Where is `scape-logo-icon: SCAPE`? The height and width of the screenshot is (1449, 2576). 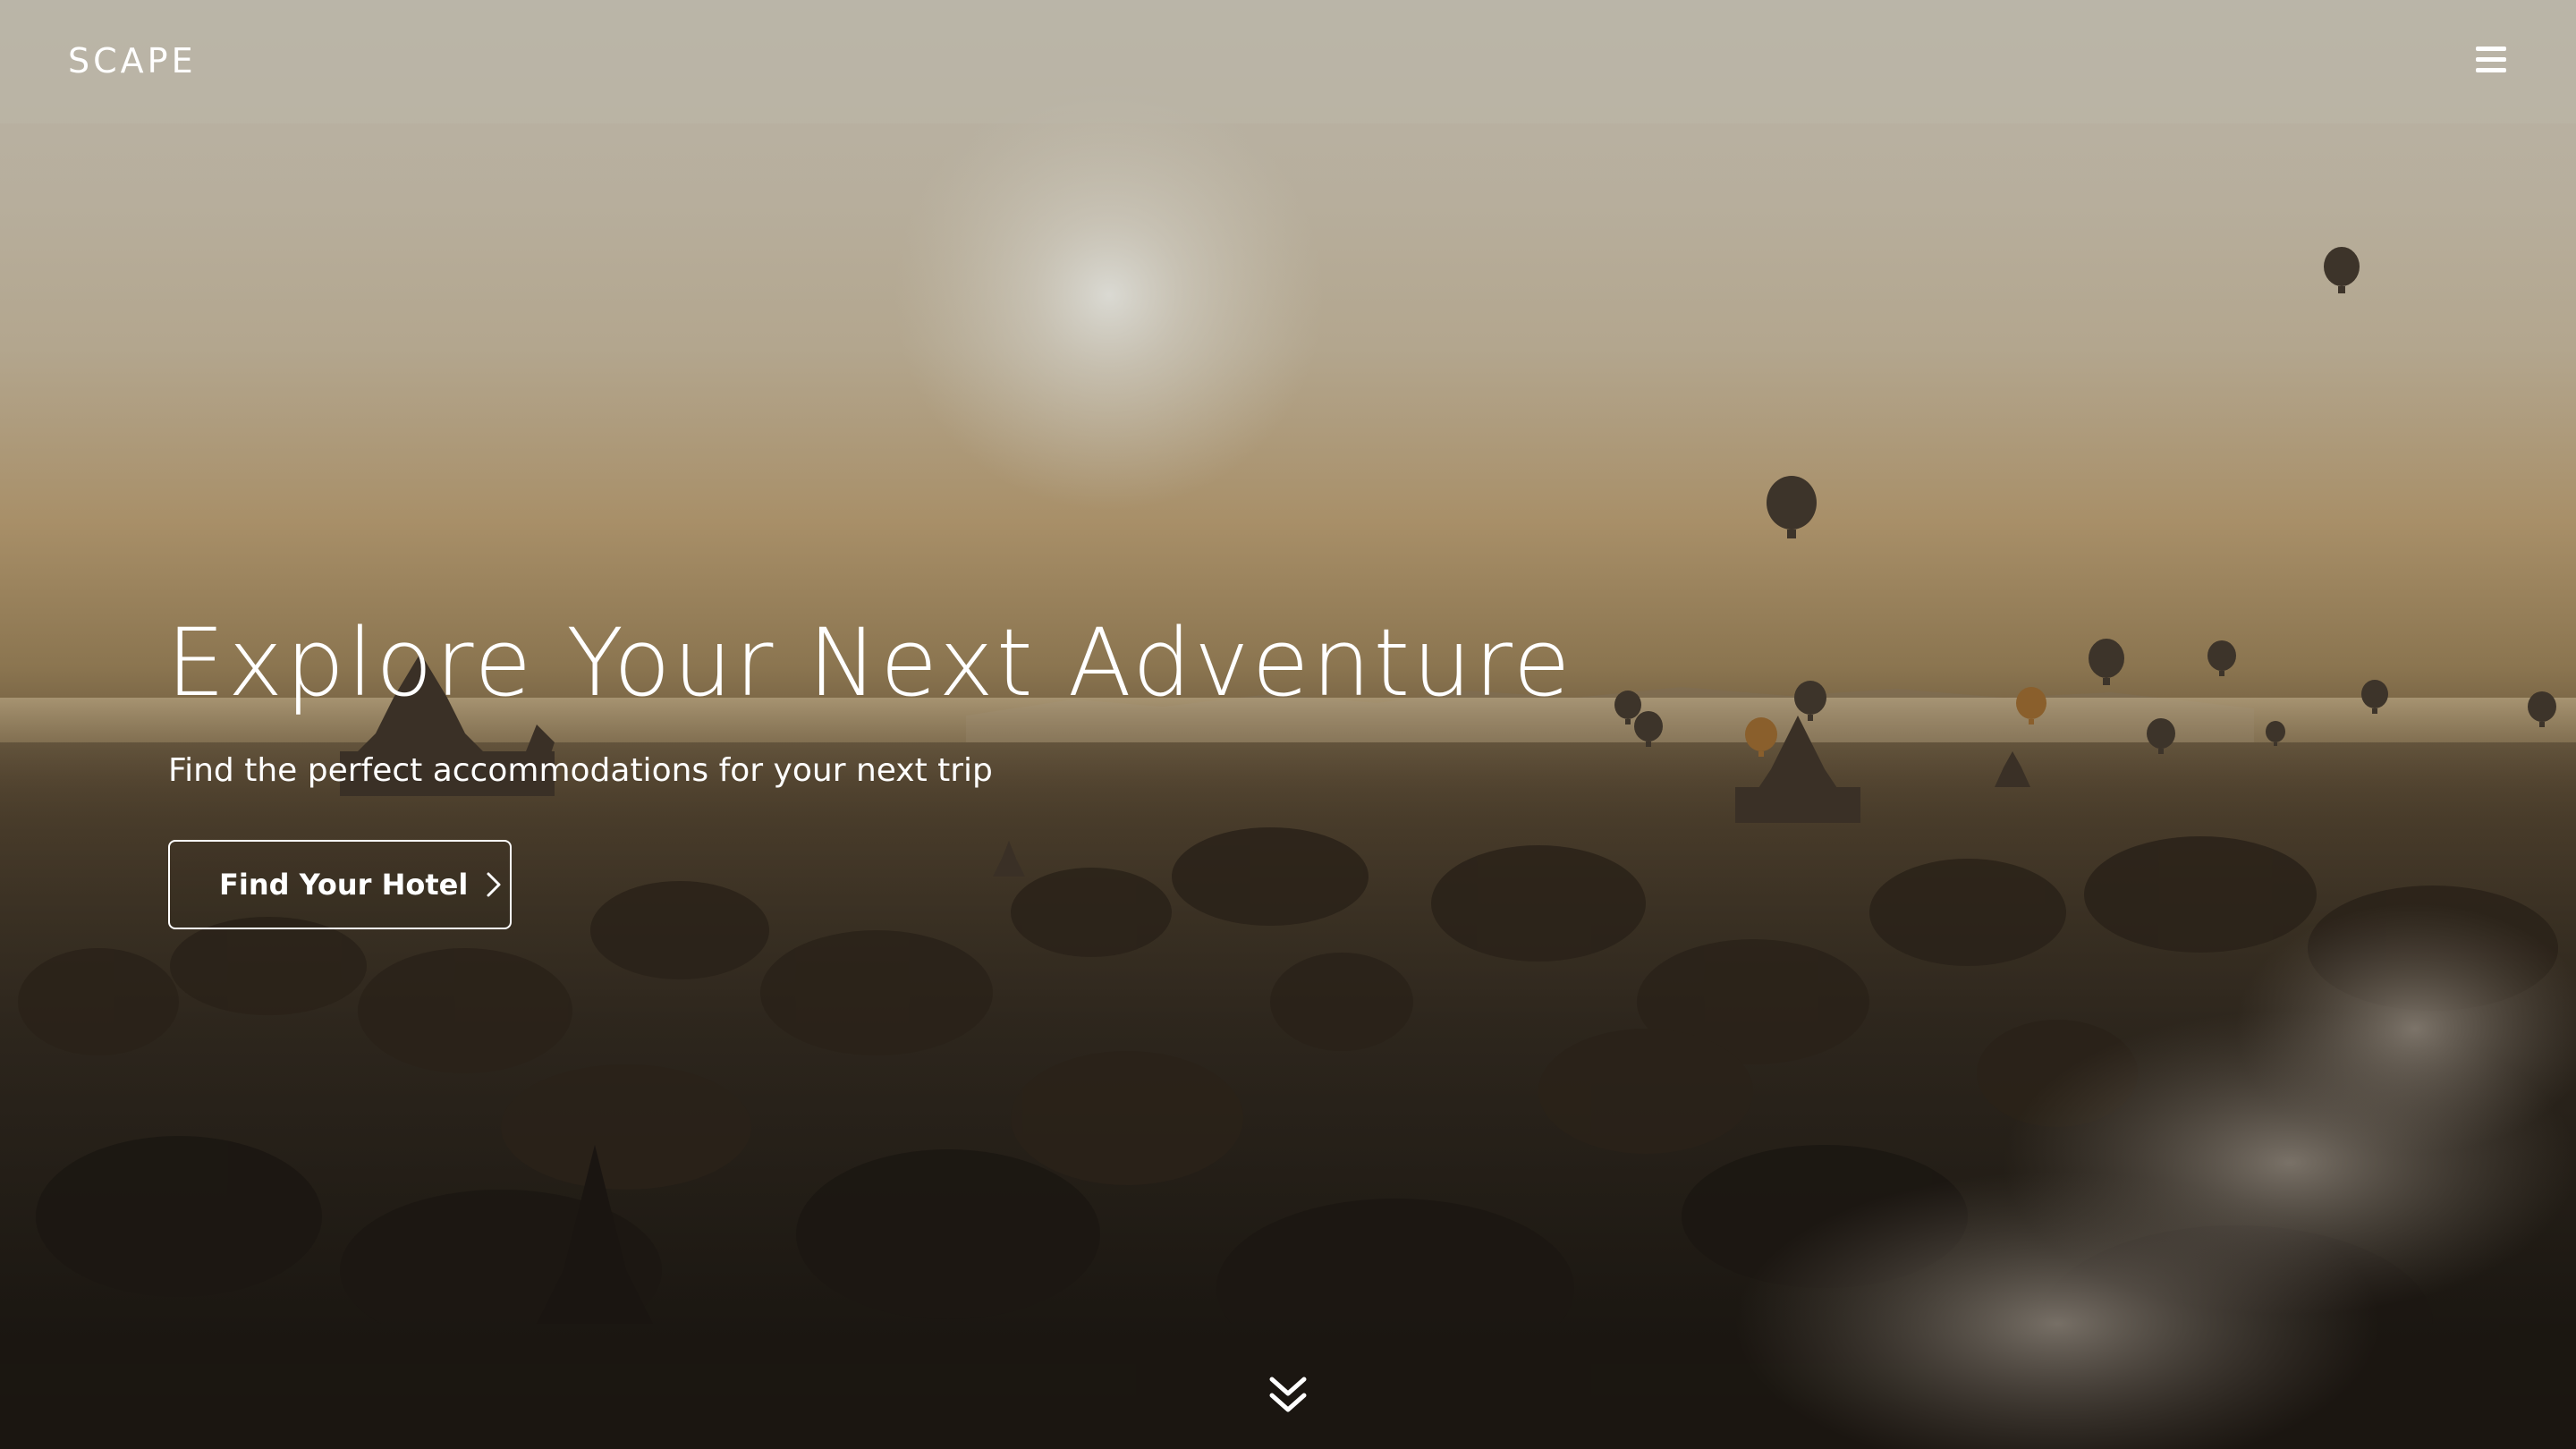 scape-logo-icon: SCAPE is located at coordinates (132, 60).